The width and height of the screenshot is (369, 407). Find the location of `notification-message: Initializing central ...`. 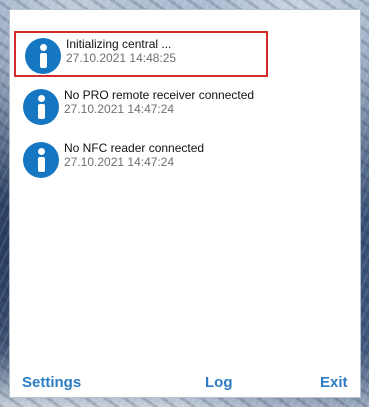

notification-message: Initializing central ... is located at coordinates (119, 44).